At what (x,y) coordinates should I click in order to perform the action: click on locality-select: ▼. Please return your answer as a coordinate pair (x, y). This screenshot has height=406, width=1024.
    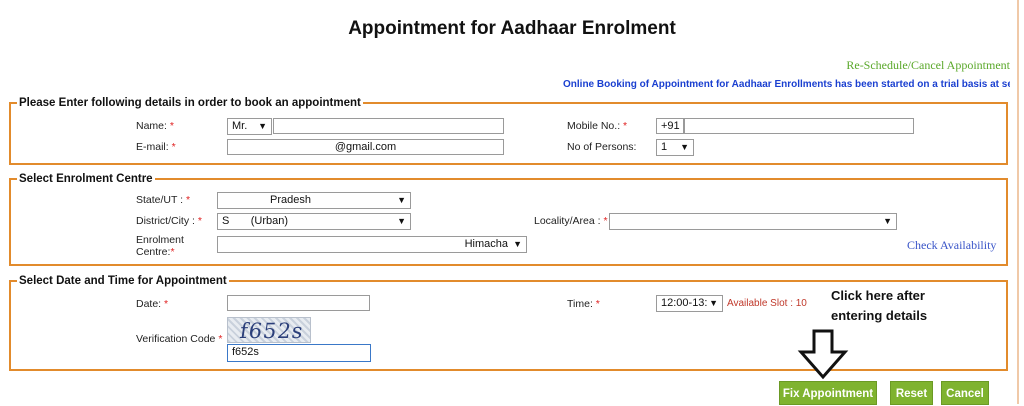
    Looking at the image, I should click on (753, 221).